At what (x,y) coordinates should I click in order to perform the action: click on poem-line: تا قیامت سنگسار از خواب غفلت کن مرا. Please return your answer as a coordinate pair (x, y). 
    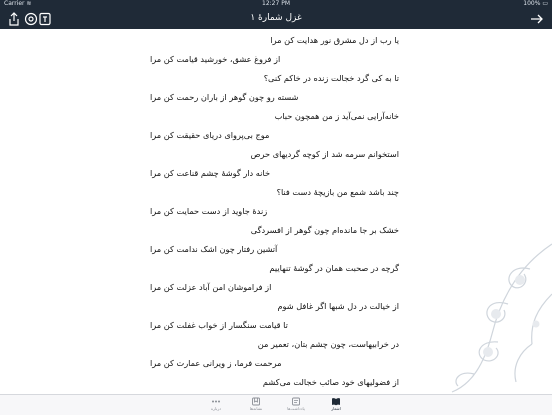
    Looking at the image, I should click on (219, 325).